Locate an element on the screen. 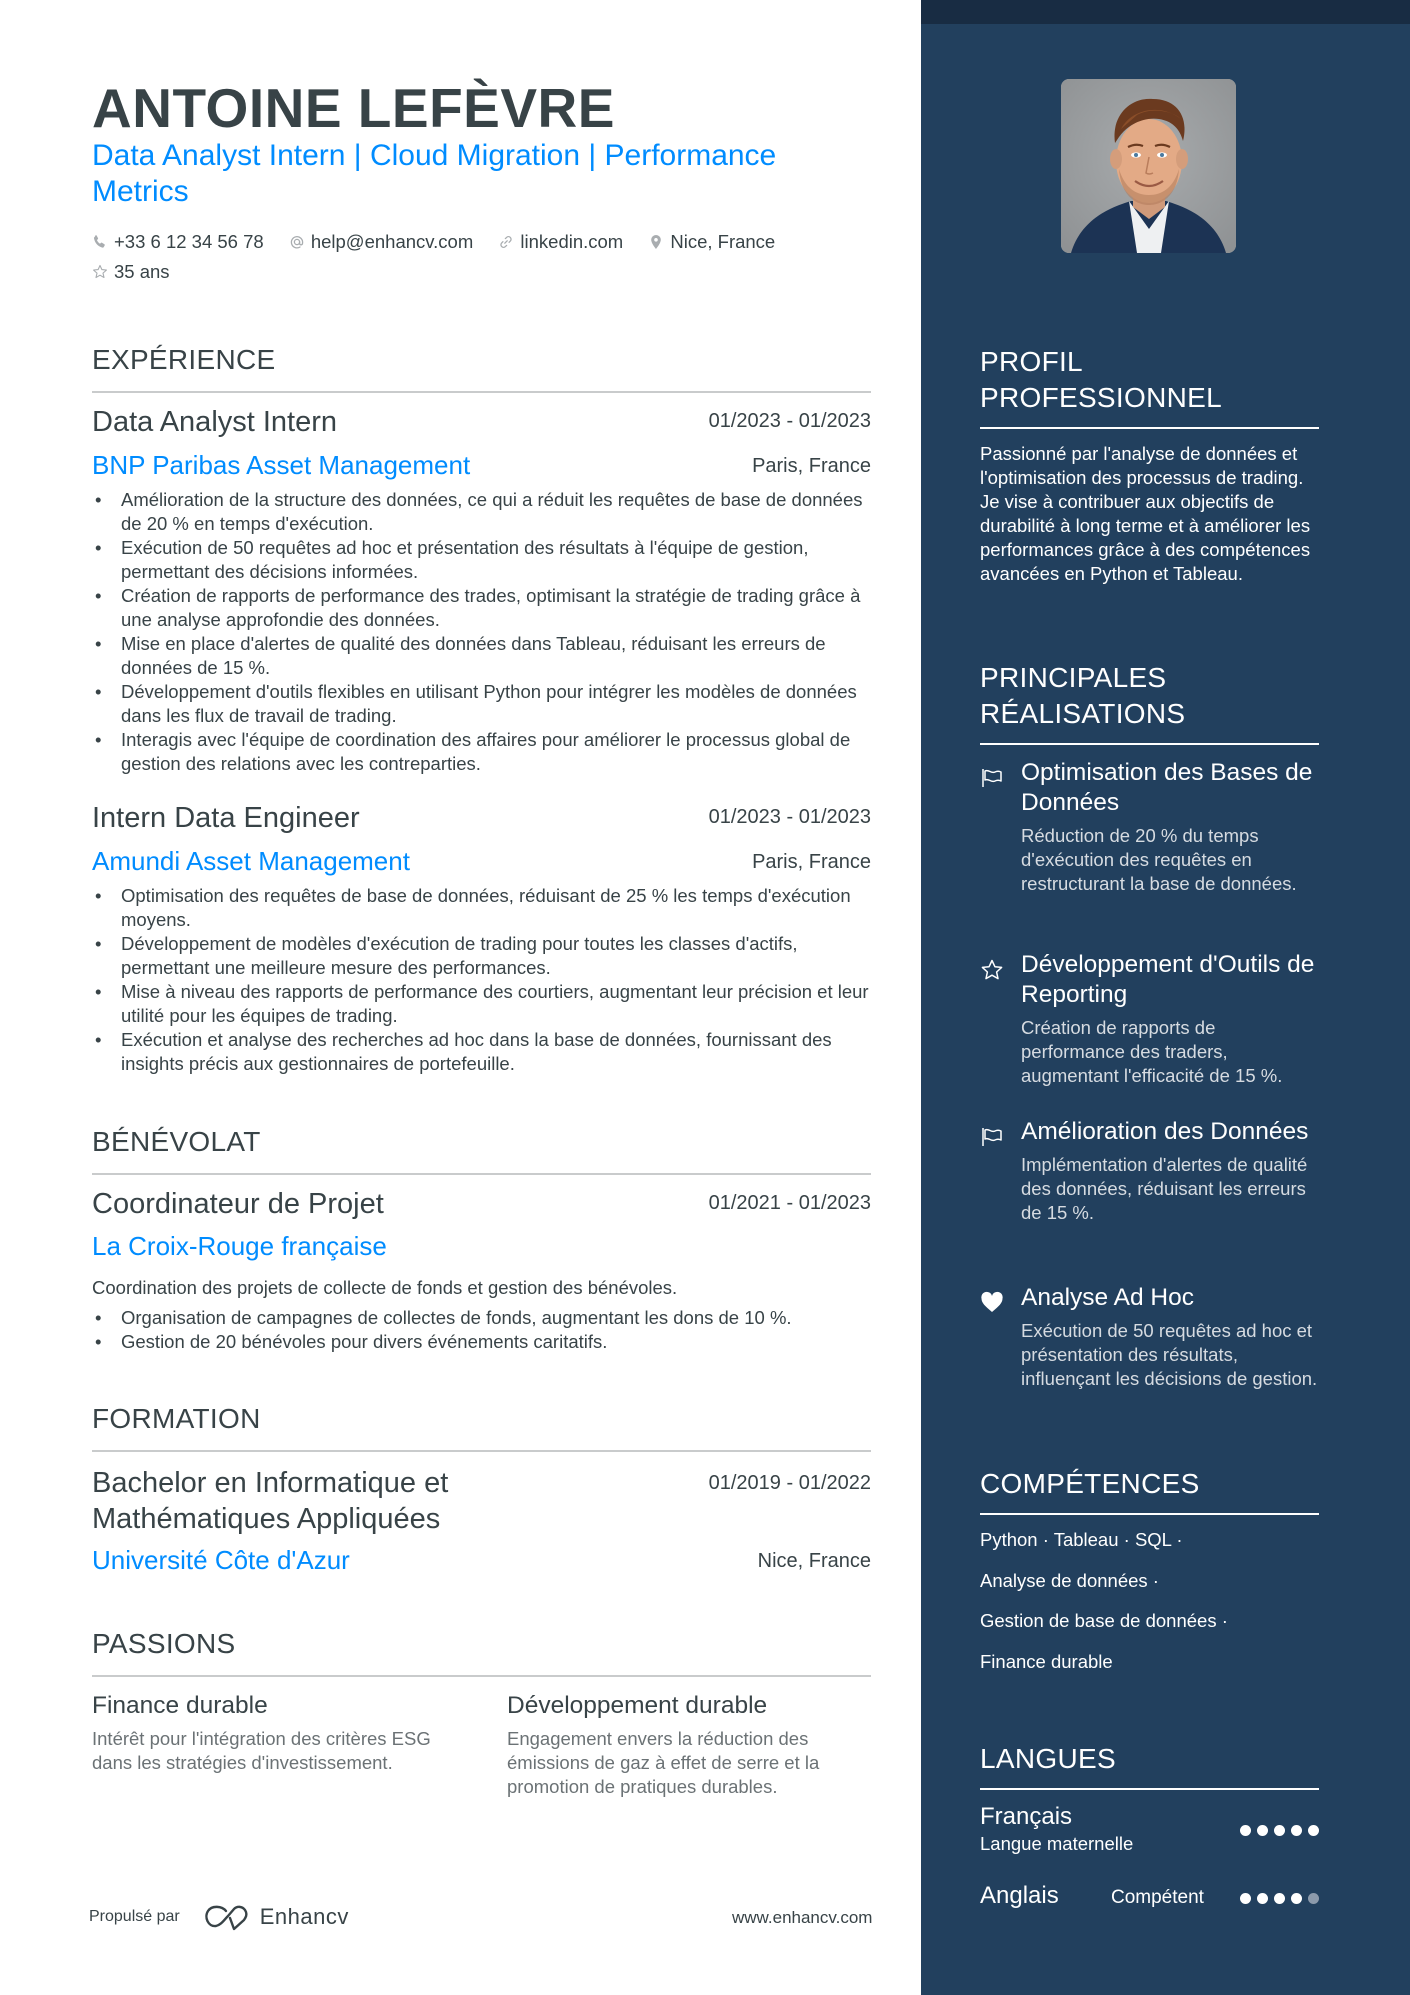 The height and width of the screenshot is (1995, 1410). section-title-education: FORMATION is located at coordinates (176, 1418).